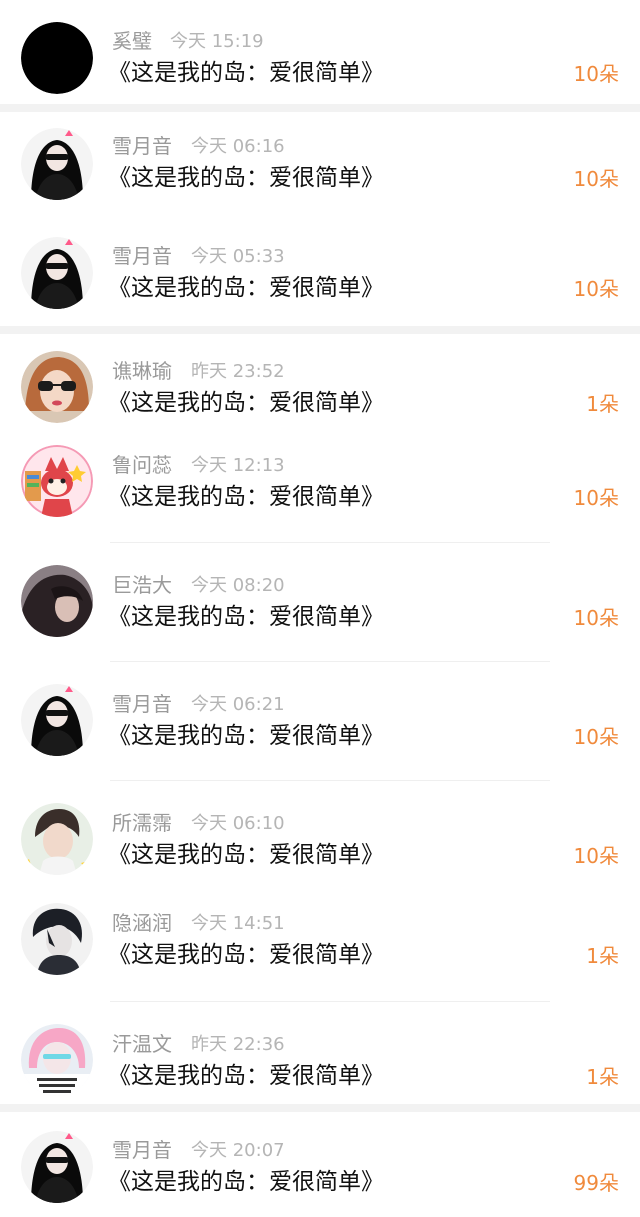 This screenshot has height=1217, width=640. I want to click on cartoon-fox-icon, so click(57, 481).